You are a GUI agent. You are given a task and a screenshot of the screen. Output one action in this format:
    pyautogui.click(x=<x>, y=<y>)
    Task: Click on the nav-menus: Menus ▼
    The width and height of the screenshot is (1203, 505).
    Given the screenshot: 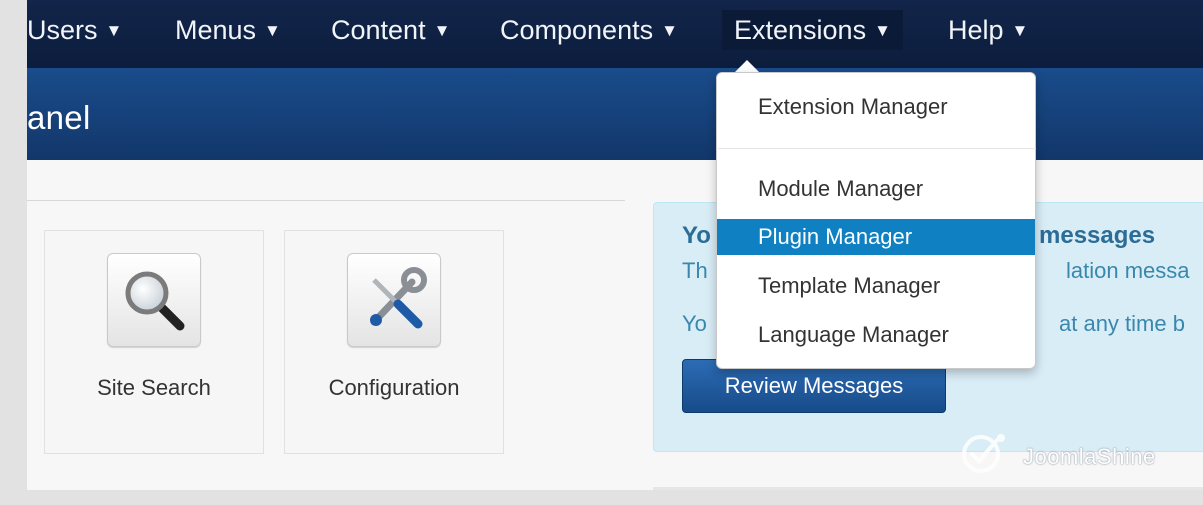 What is the action you would take?
    pyautogui.click(x=228, y=30)
    